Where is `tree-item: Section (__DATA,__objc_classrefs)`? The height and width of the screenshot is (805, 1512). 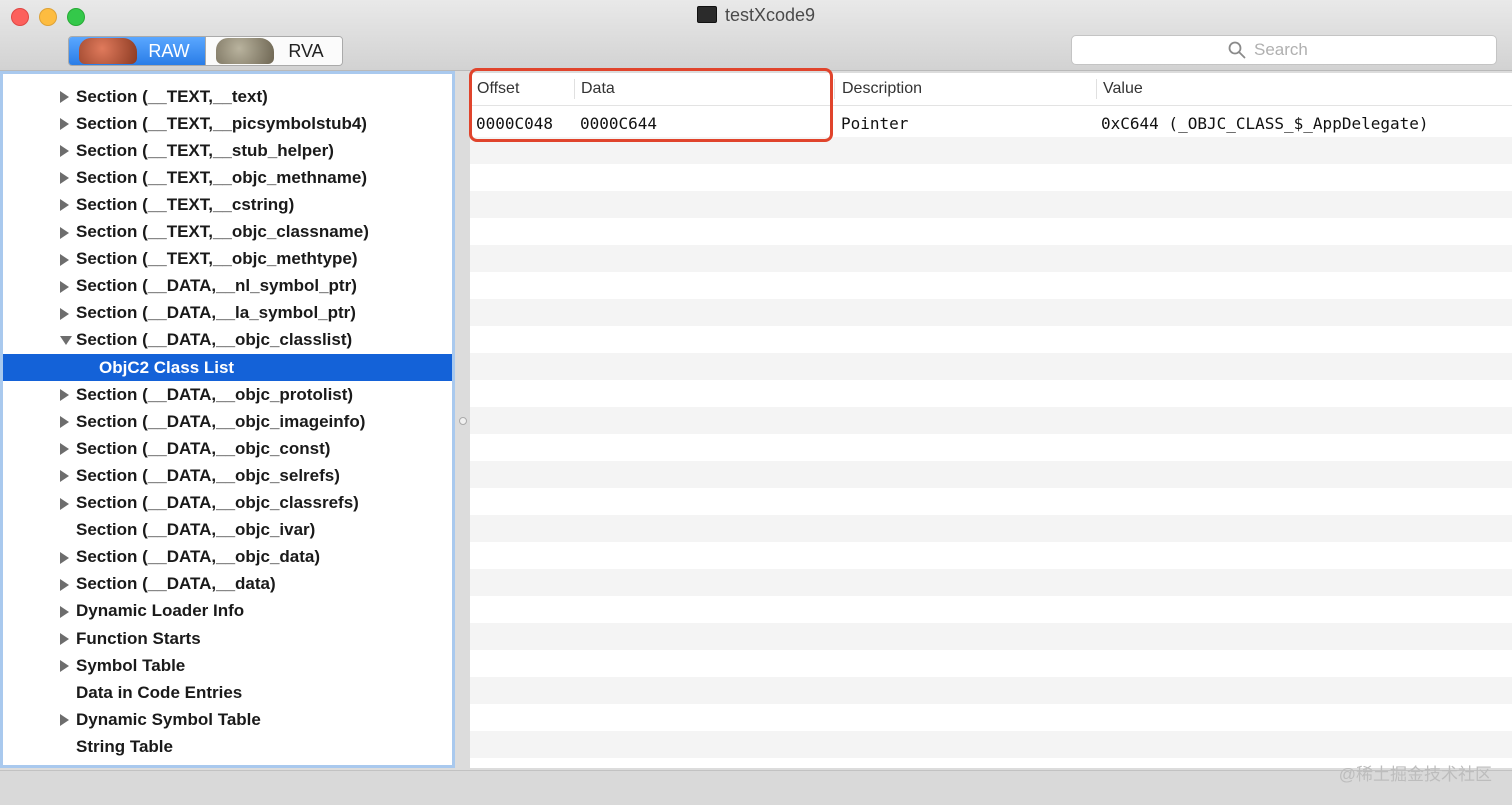
tree-item: Section (__DATA,__objc_classrefs) is located at coordinates (227, 503).